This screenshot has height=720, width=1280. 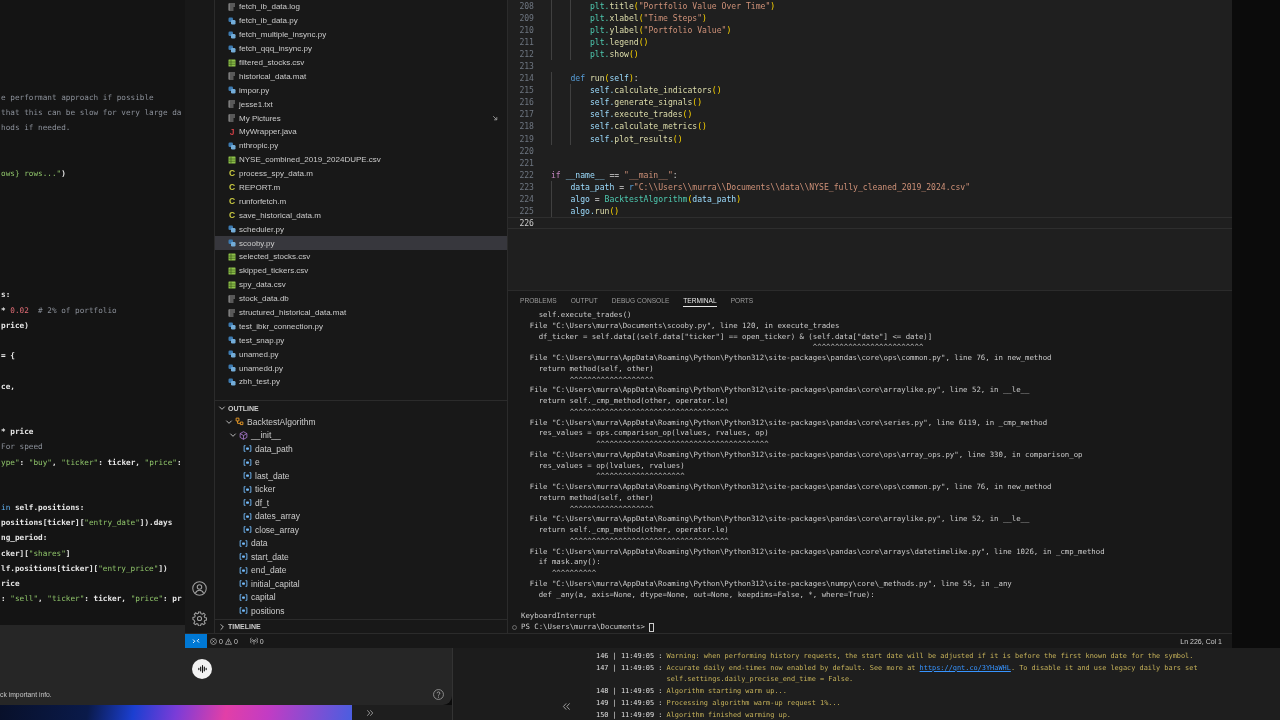 I want to click on file-item: impor.py, so click(x=361, y=90).